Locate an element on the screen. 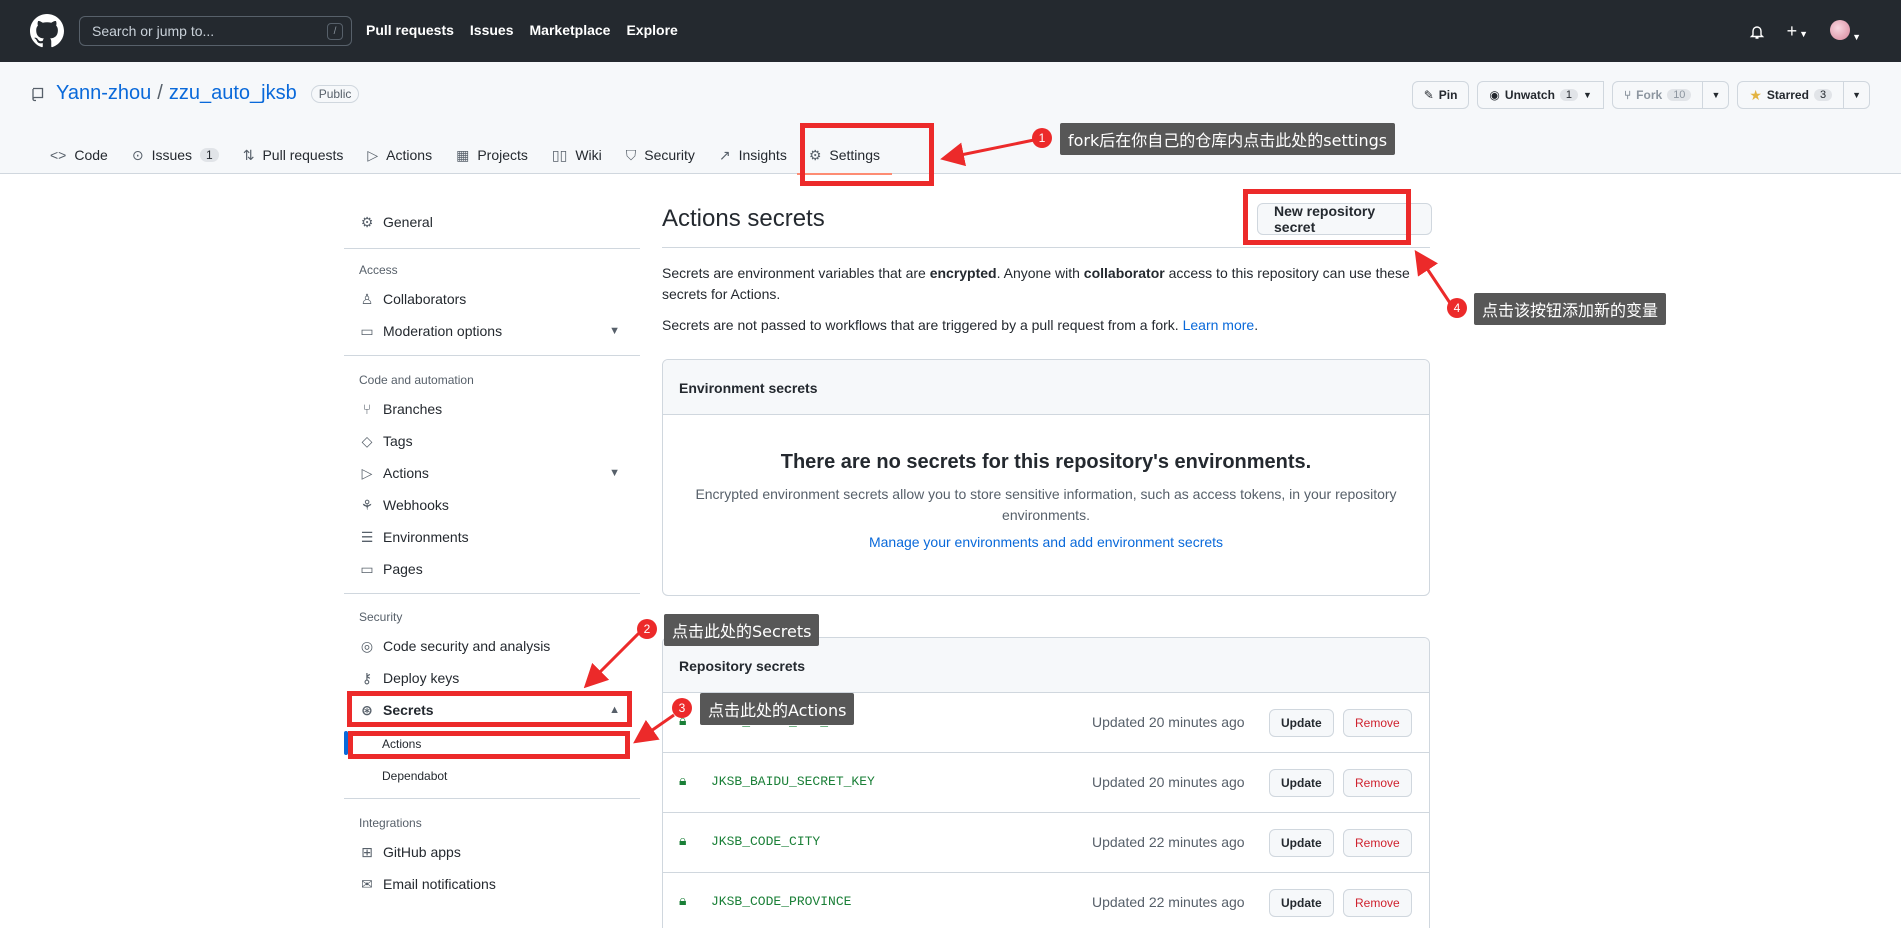  bell-icon is located at coordinates (1757, 32).